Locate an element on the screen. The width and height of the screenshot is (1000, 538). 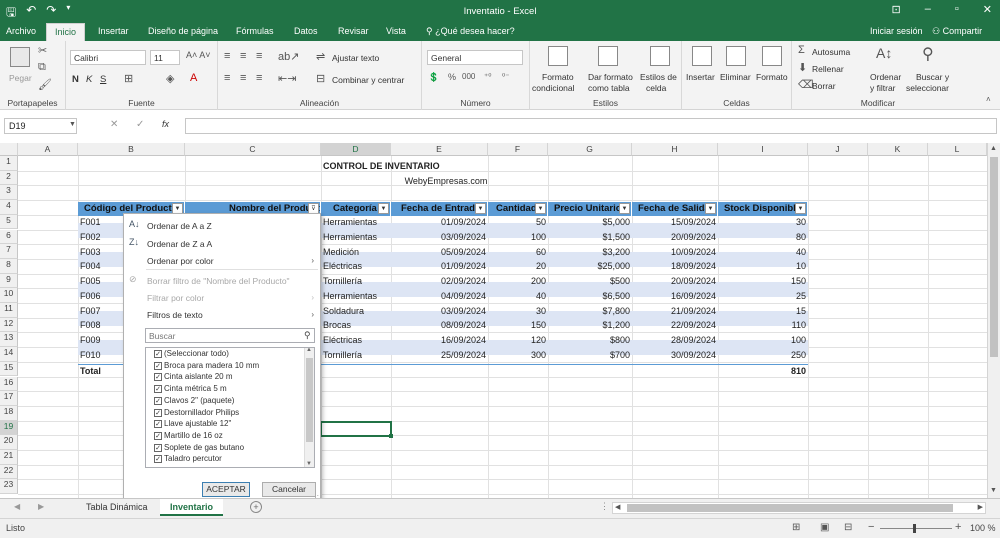
font-name-combo: Calibri is located at coordinates (108, 57).